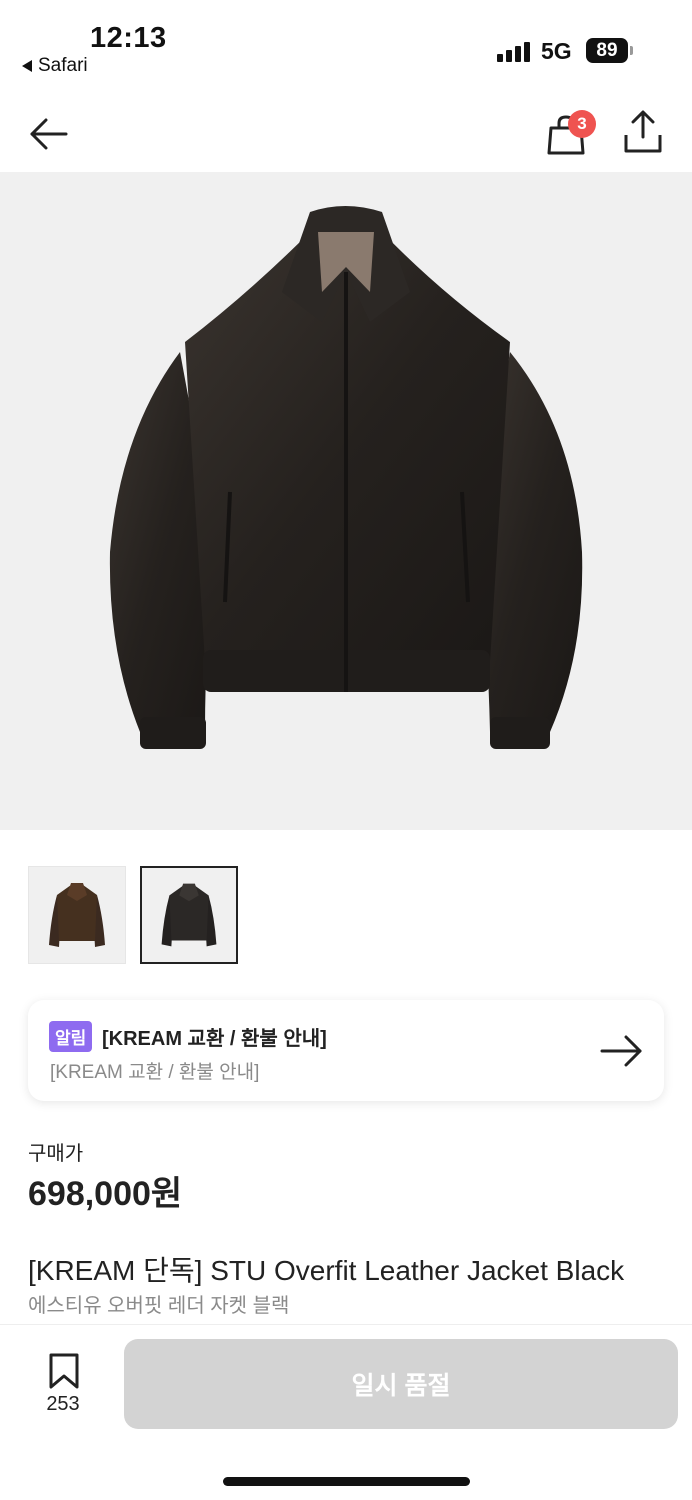 This screenshot has width=692, height=1500. I want to click on notice-badge: 알림, so click(71, 1036).